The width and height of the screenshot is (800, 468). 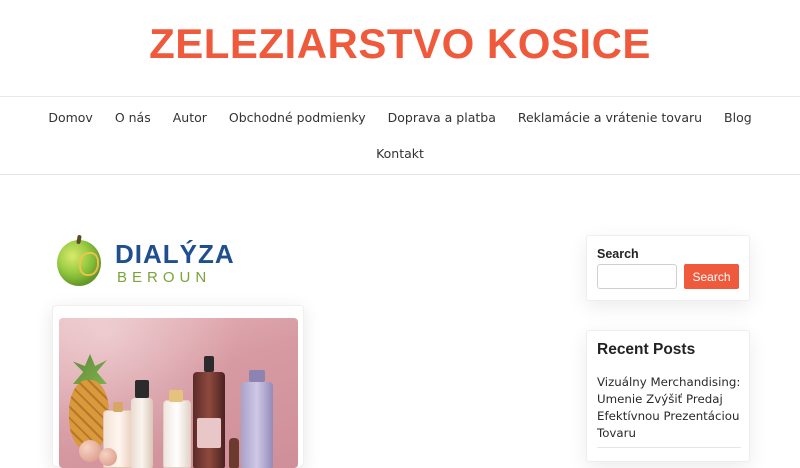 What do you see at coordinates (442, 119) in the screenshot?
I see `nav-item-doprava-a-platba: Doprava a platba` at bounding box center [442, 119].